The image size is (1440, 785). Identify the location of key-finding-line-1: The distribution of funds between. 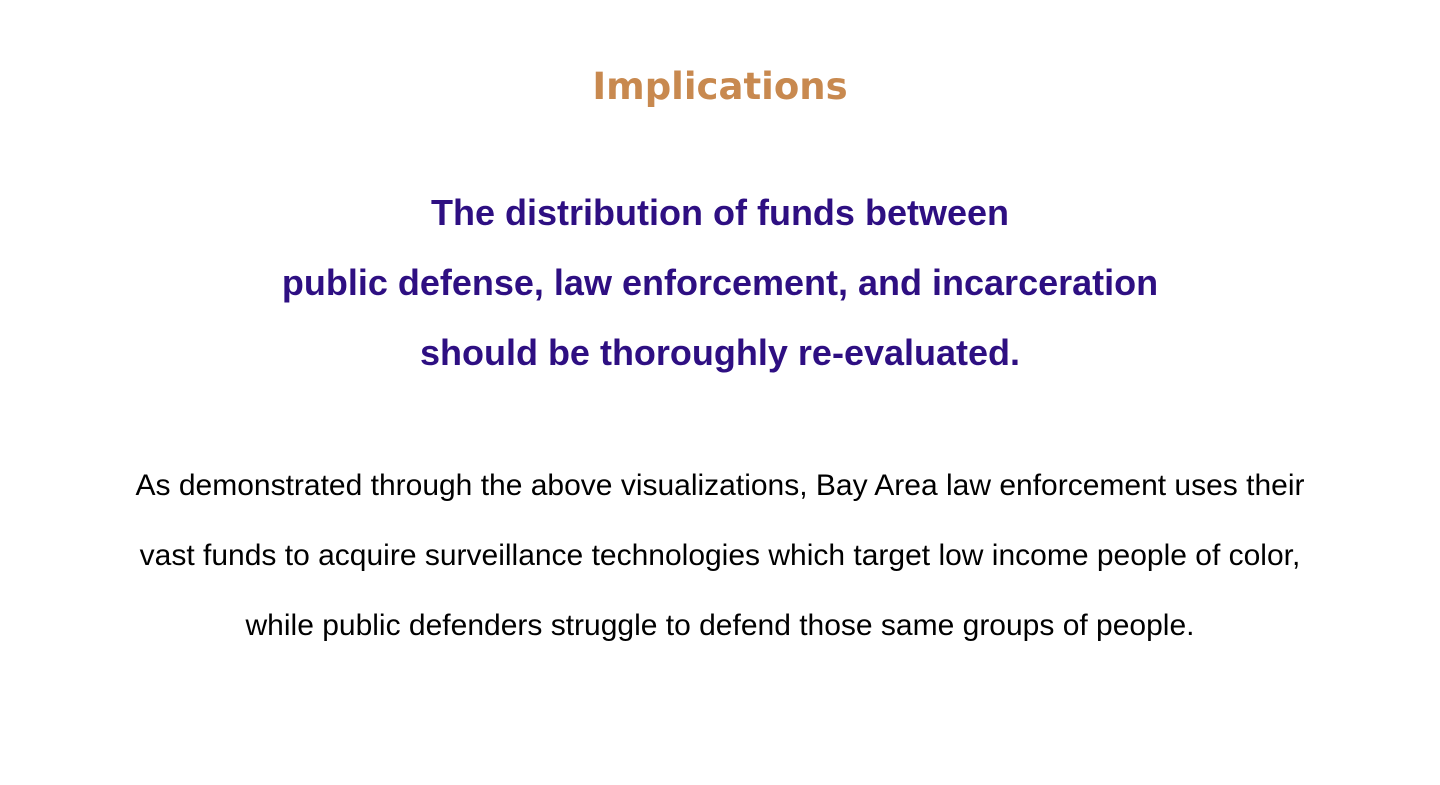
(720, 212).